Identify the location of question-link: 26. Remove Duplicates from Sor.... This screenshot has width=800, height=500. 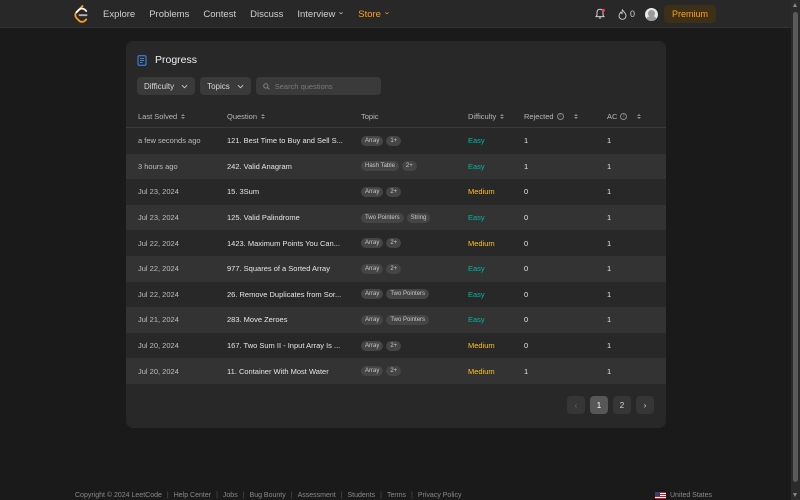
(288, 295).